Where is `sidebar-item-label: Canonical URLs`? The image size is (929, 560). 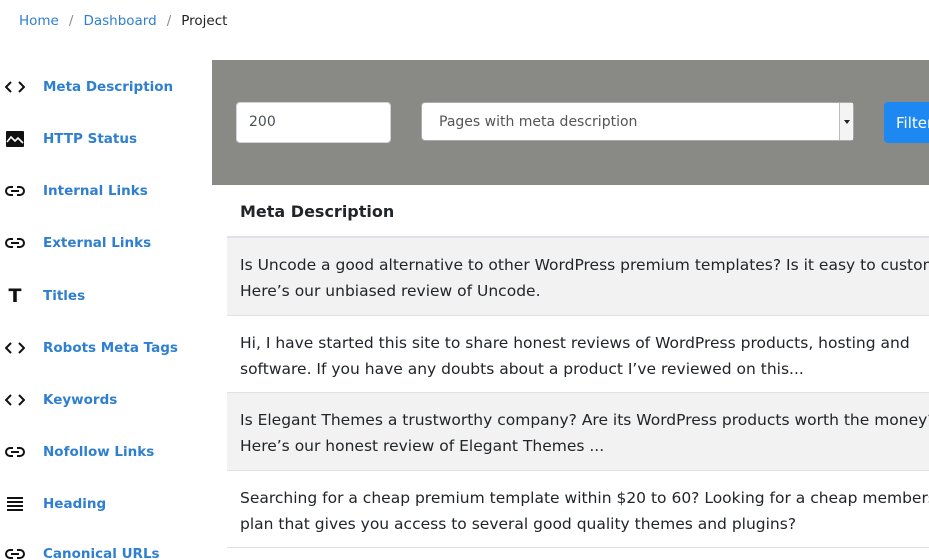
sidebar-item-label: Canonical URLs is located at coordinates (101, 553).